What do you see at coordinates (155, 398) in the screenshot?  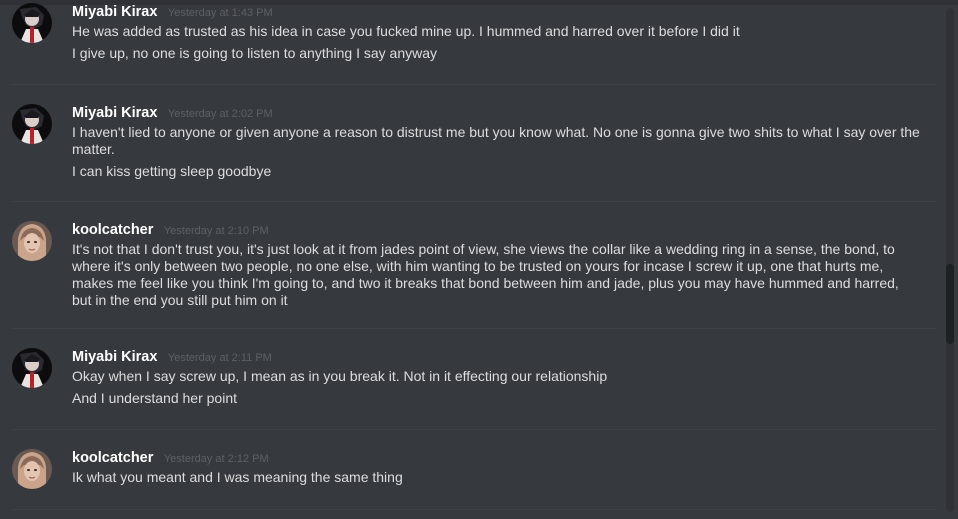 I see `message-text: And I understand her point` at bounding box center [155, 398].